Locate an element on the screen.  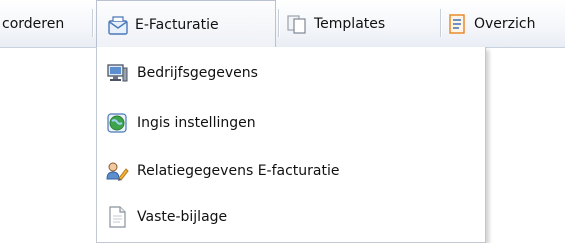
dropdown-item-relatiegegevens-e-facturatie: Relatiegegevens E-facturatie is located at coordinates (290, 171).